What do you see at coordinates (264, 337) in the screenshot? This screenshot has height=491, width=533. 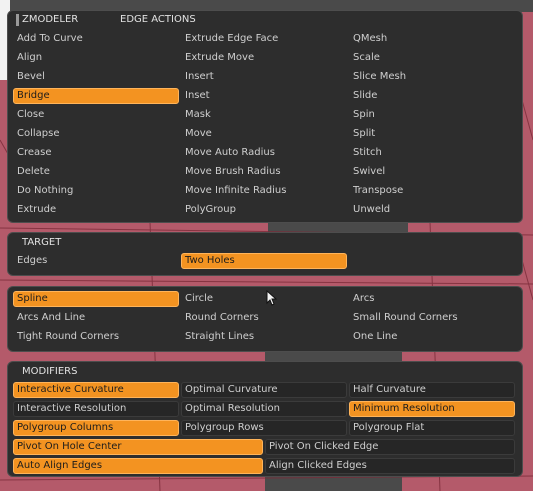 I see `shape-straight-lines: Straight Lines` at bounding box center [264, 337].